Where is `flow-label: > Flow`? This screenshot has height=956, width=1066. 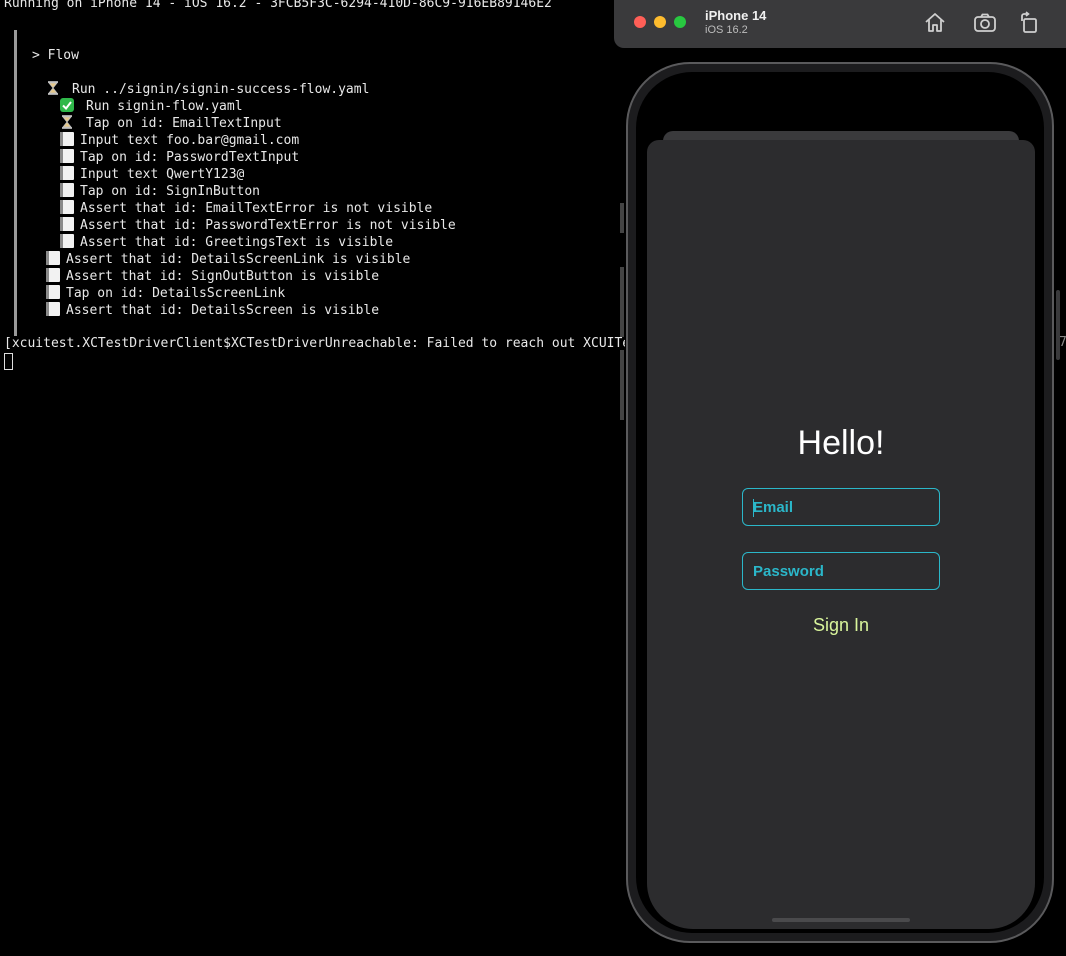 flow-label: > Flow is located at coordinates (55, 55).